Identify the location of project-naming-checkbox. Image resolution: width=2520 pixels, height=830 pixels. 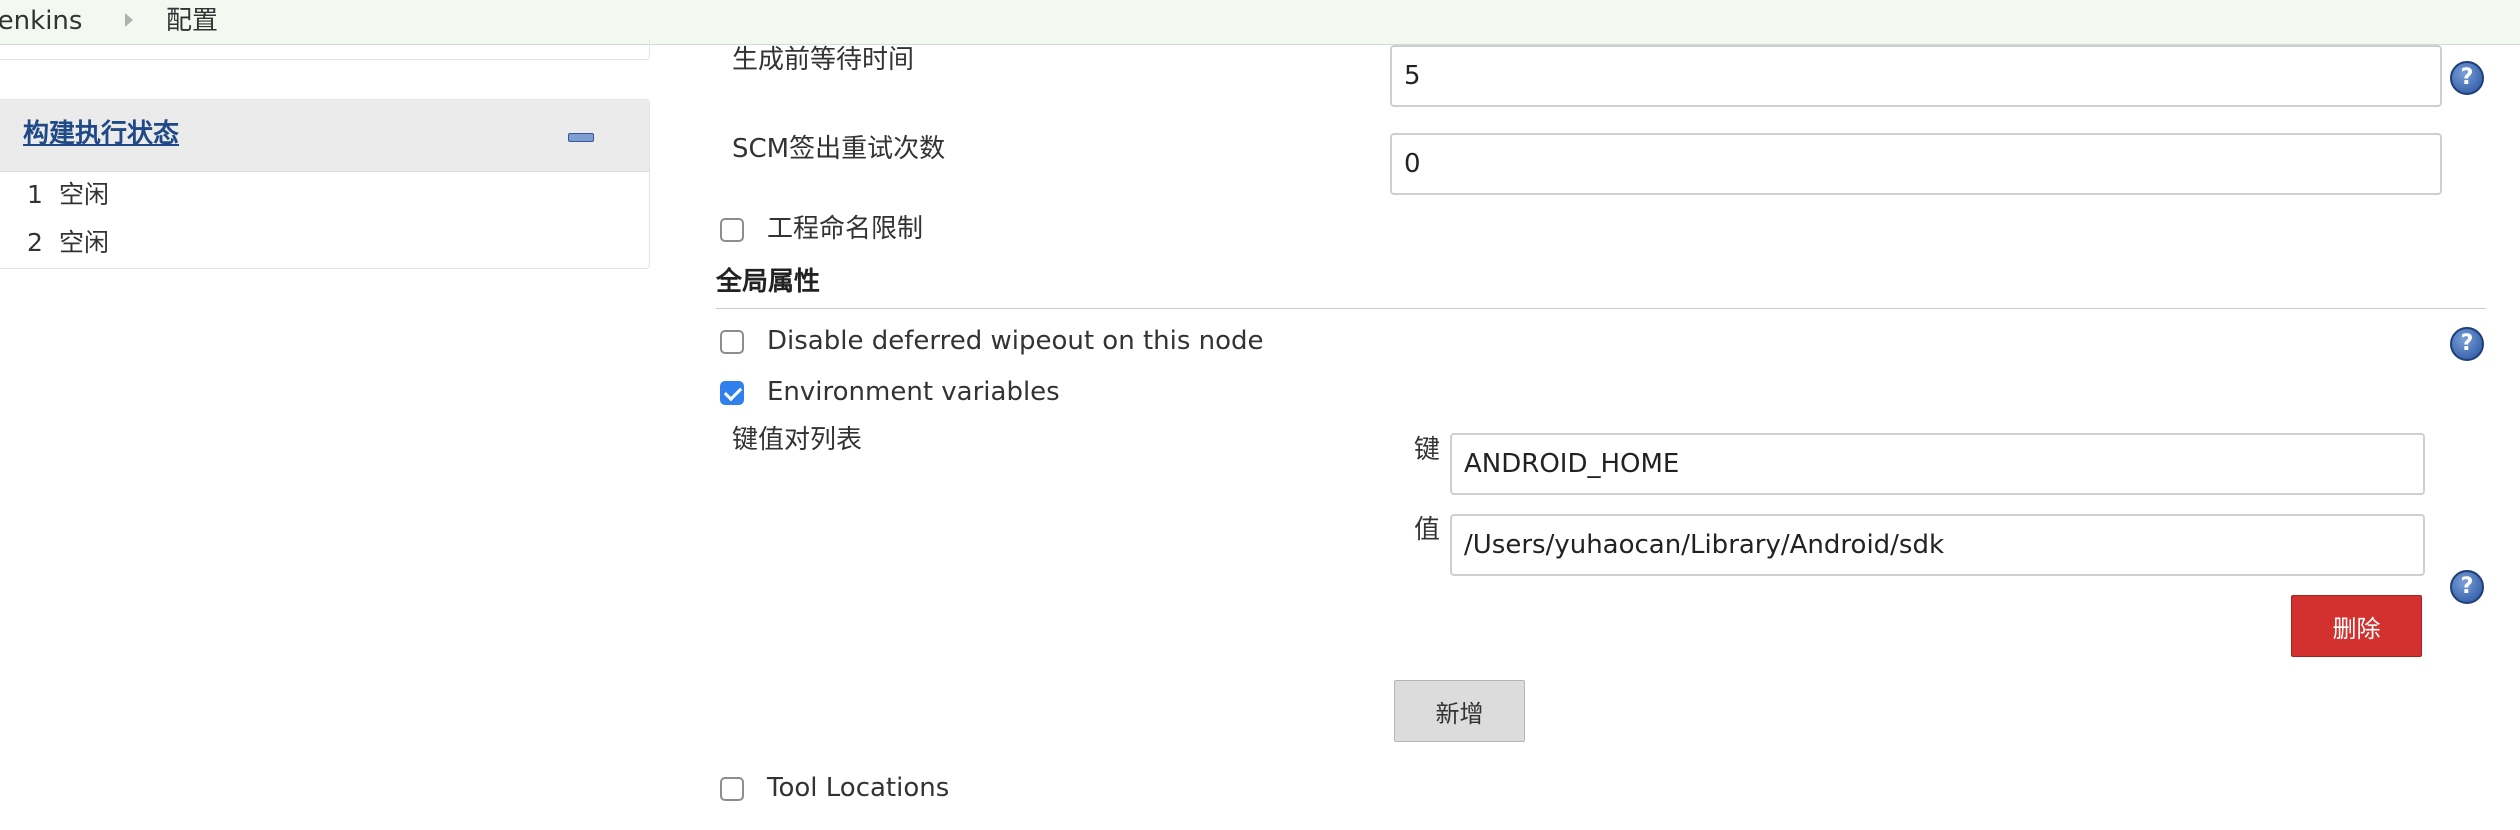
(732, 230).